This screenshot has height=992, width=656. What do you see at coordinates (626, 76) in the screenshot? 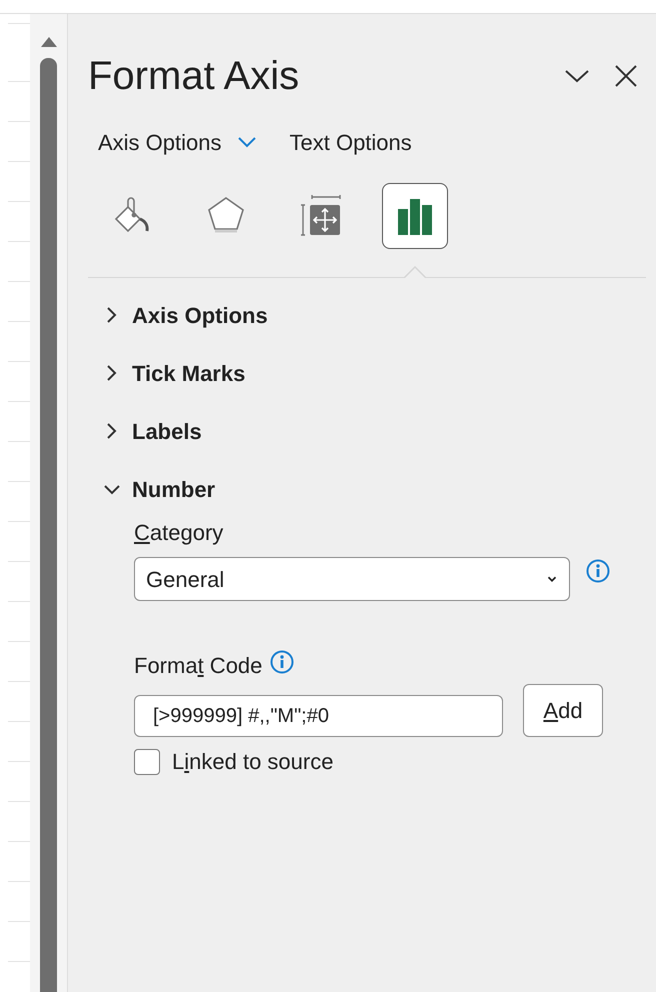
I see `close-button` at bounding box center [626, 76].